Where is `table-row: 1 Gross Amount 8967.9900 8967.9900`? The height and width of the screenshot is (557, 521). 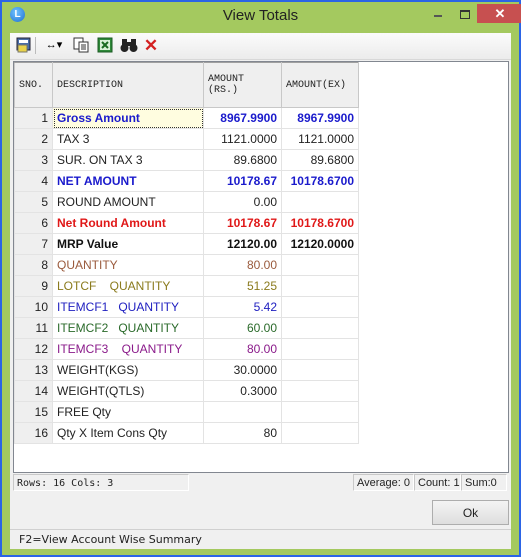 table-row: 1 Gross Amount 8967.9900 8967.9900 is located at coordinates (186, 118).